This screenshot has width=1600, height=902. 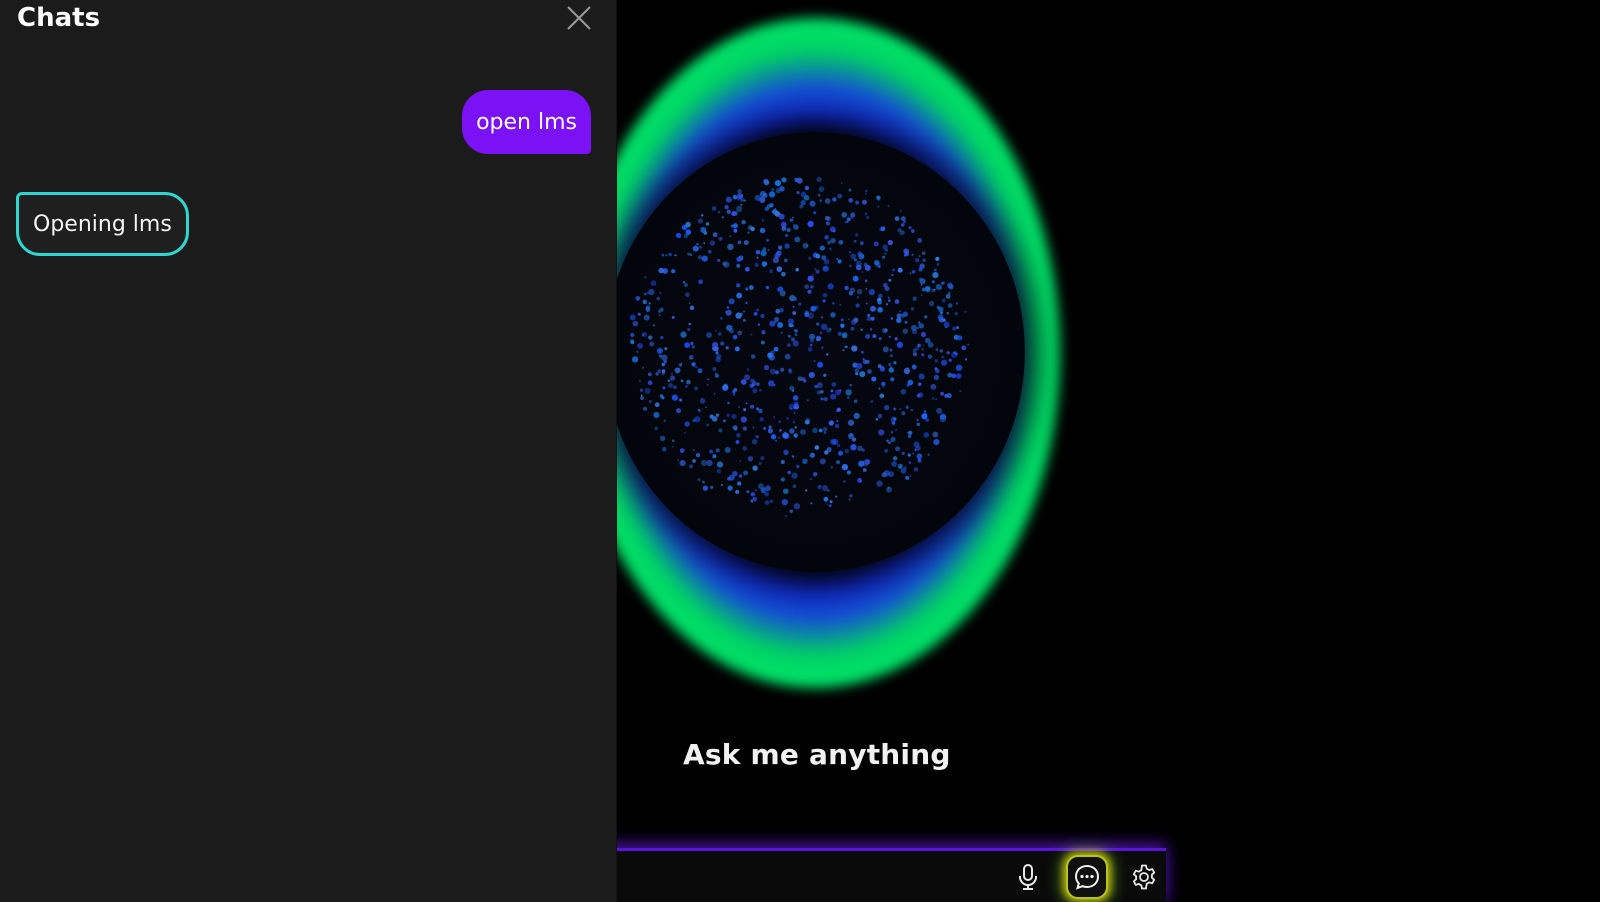 What do you see at coordinates (1144, 877) in the screenshot?
I see `settings-button` at bounding box center [1144, 877].